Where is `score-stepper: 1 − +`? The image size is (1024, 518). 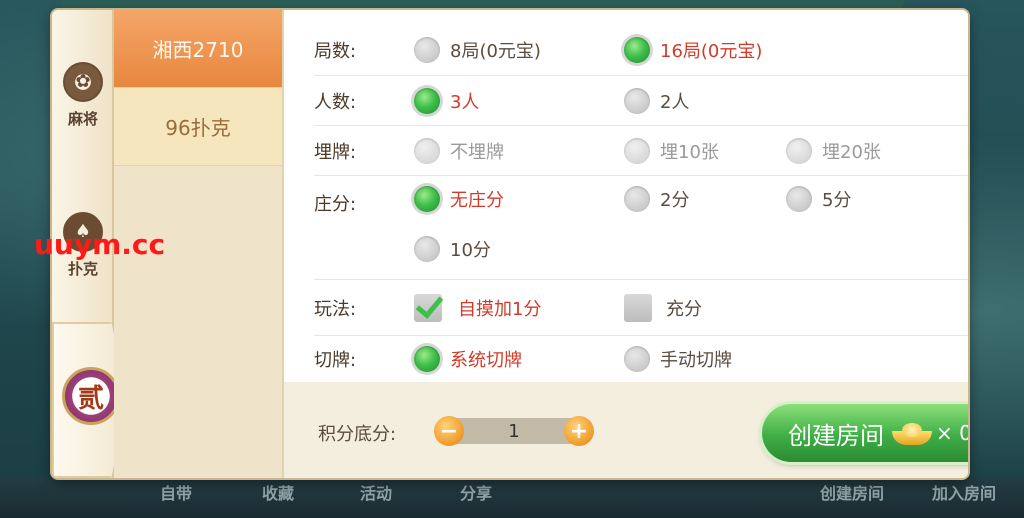 score-stepper: 1 − + is located at coordinates (514, 431).